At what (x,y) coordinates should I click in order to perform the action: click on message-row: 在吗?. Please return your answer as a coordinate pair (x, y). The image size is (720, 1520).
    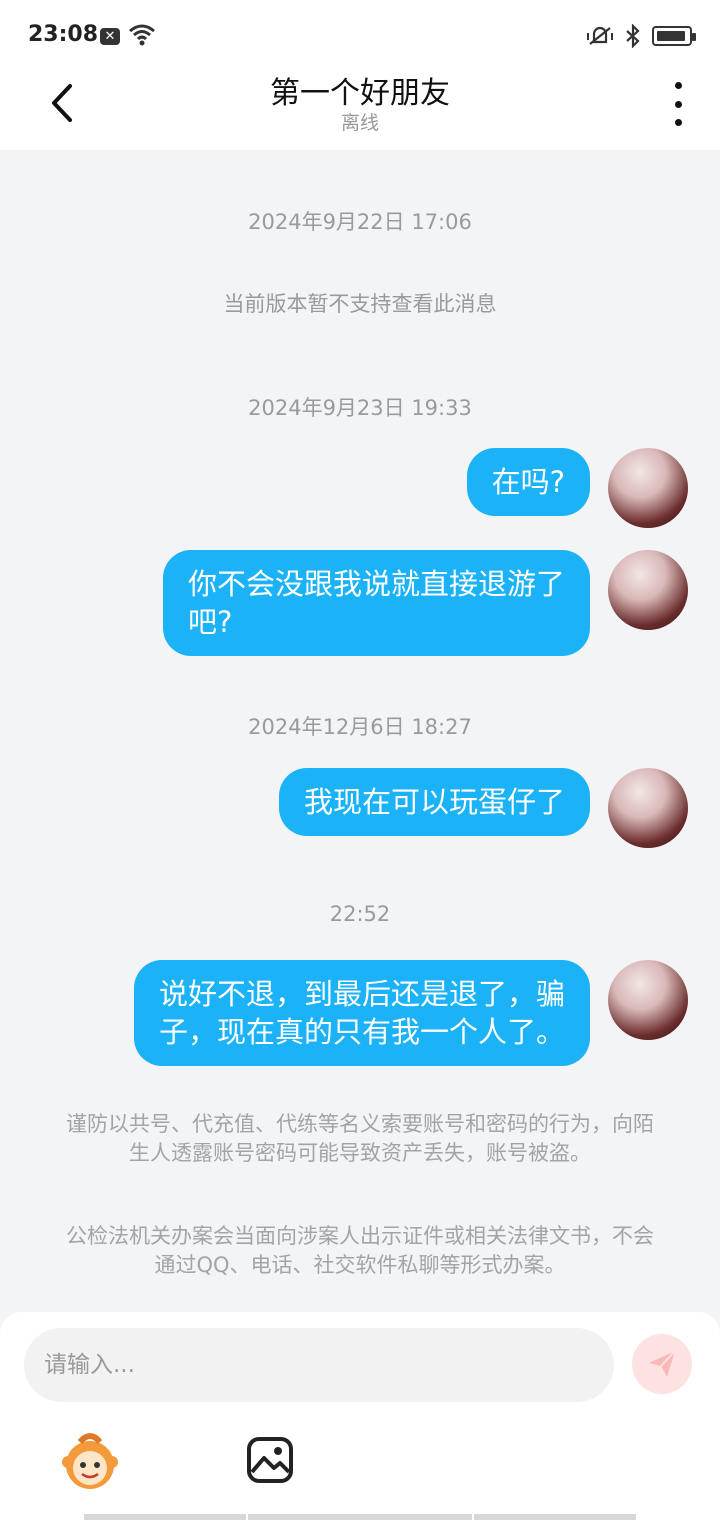
    Looking at the image, I should click on (577, 488).